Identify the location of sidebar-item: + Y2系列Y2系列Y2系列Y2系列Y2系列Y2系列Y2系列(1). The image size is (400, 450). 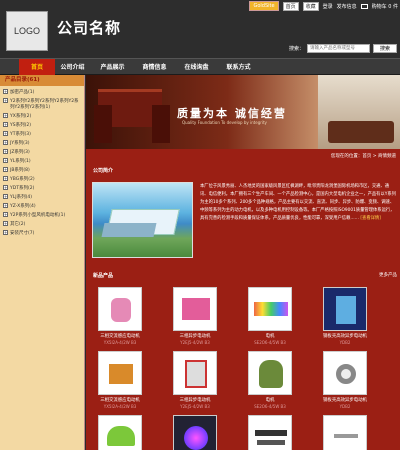
(42, 104).